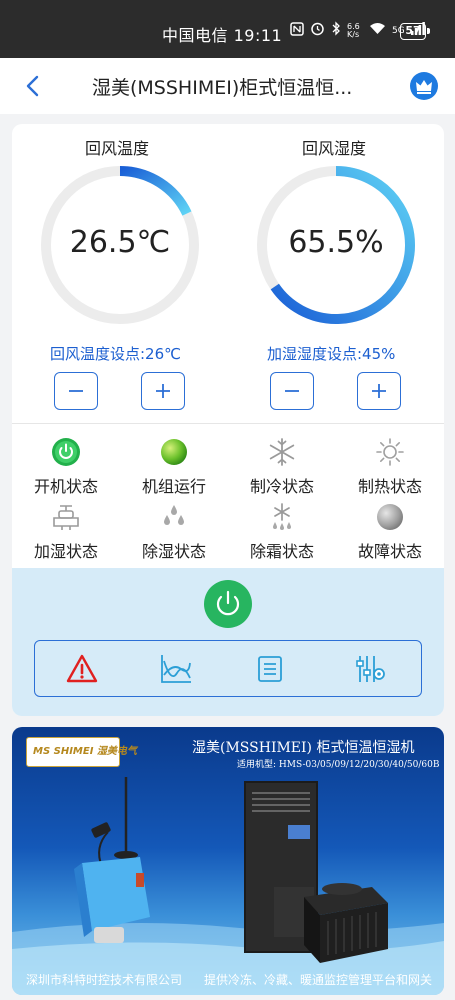 The image size is (455, 1000). I want to click on state-fault: 故障状态, so click(390, 532).